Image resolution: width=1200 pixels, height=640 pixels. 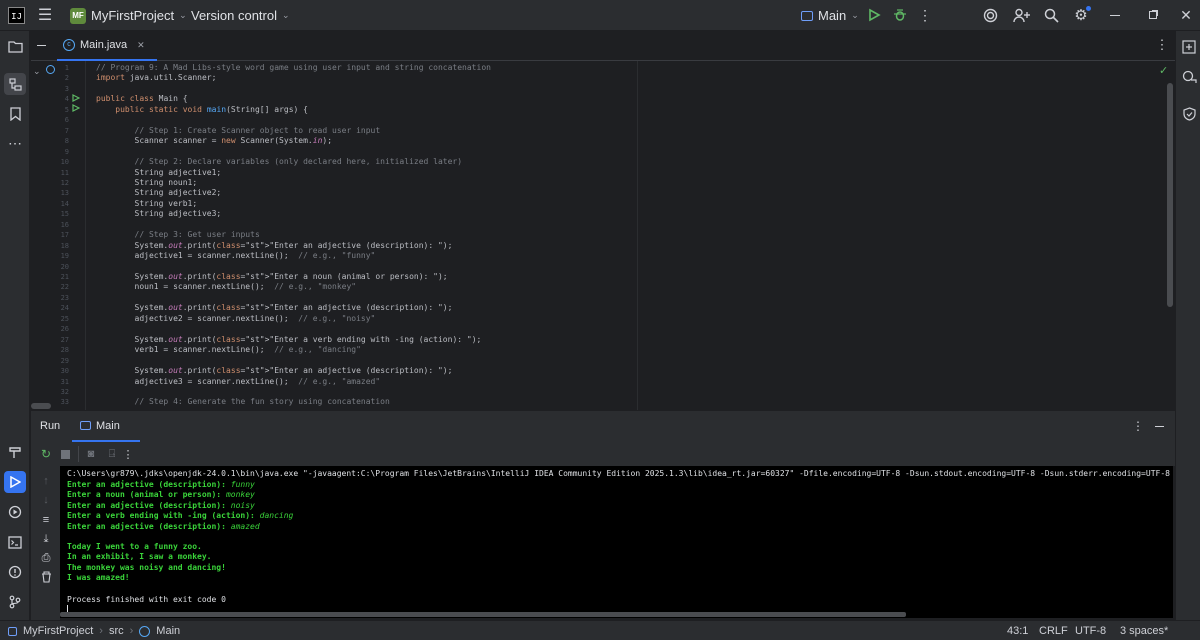 I want to click on console-user-input: monkey, so click(x=240, y=495).